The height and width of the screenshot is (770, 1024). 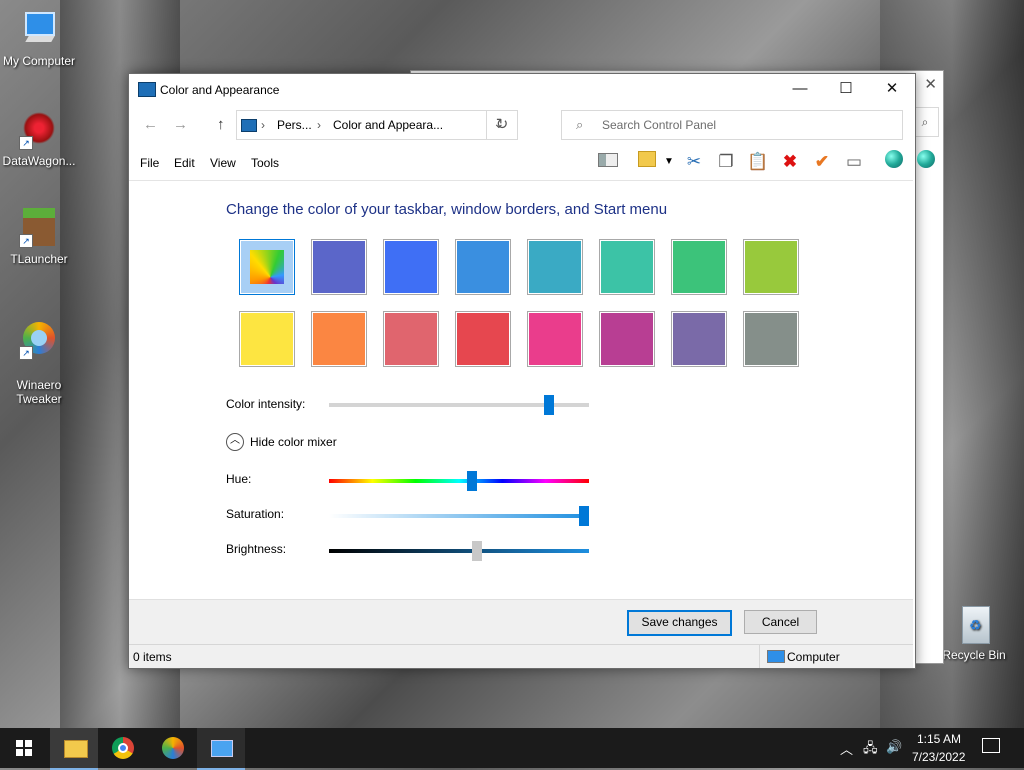 What do you see at coordinates (24, 748) in the screenshot?
I see `start-button` at bounding box center [24, 748].